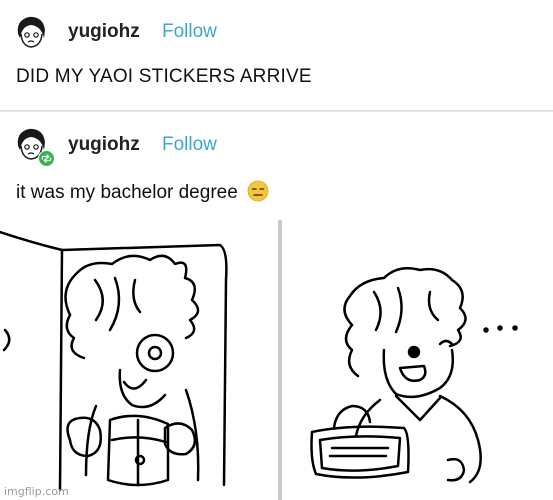 The image size is (553, 500). Describe the element at coordinates (164, 76) in the screenshot. I see `post-text: DID MY YAOI STICKERS ARRIVE` at that location.